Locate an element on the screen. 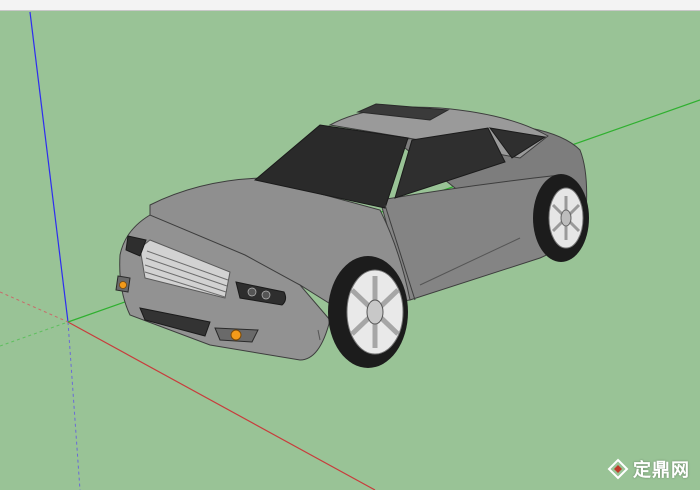 This screenshot has width=700, height=490. blue-axis is located at coordinates (49, 167).